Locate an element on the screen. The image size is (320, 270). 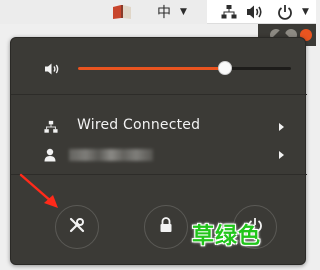
lock-button is located at coordinates (166, 227).